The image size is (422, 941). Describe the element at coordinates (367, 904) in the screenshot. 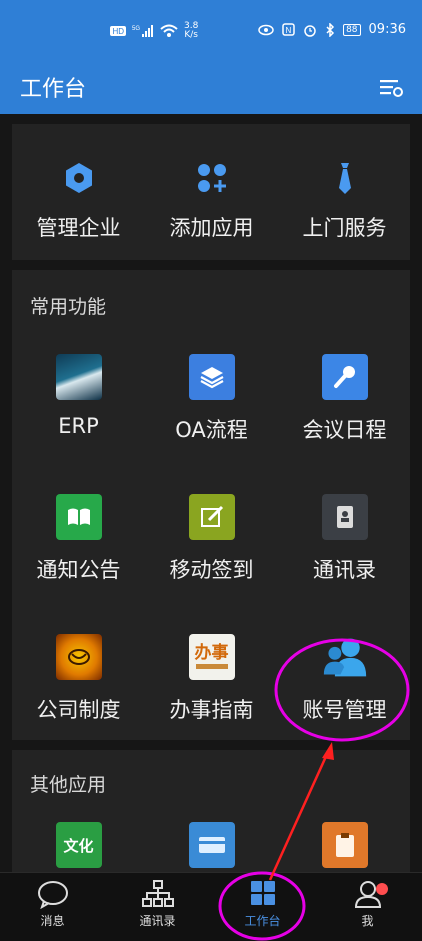

I see `tab-me: 我` at that location.